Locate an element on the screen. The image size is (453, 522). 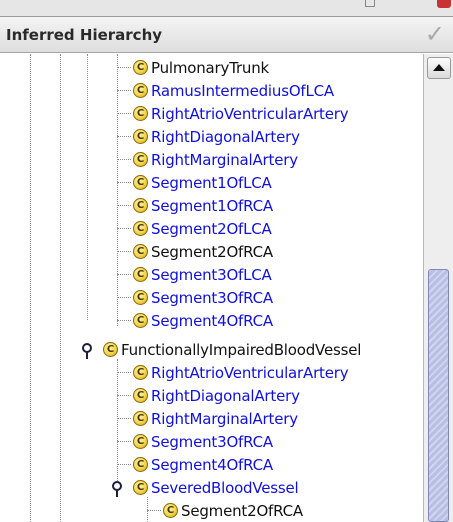
tree-node-label: RamusIntermediusOfLCA is located at coordinates (242, 90).